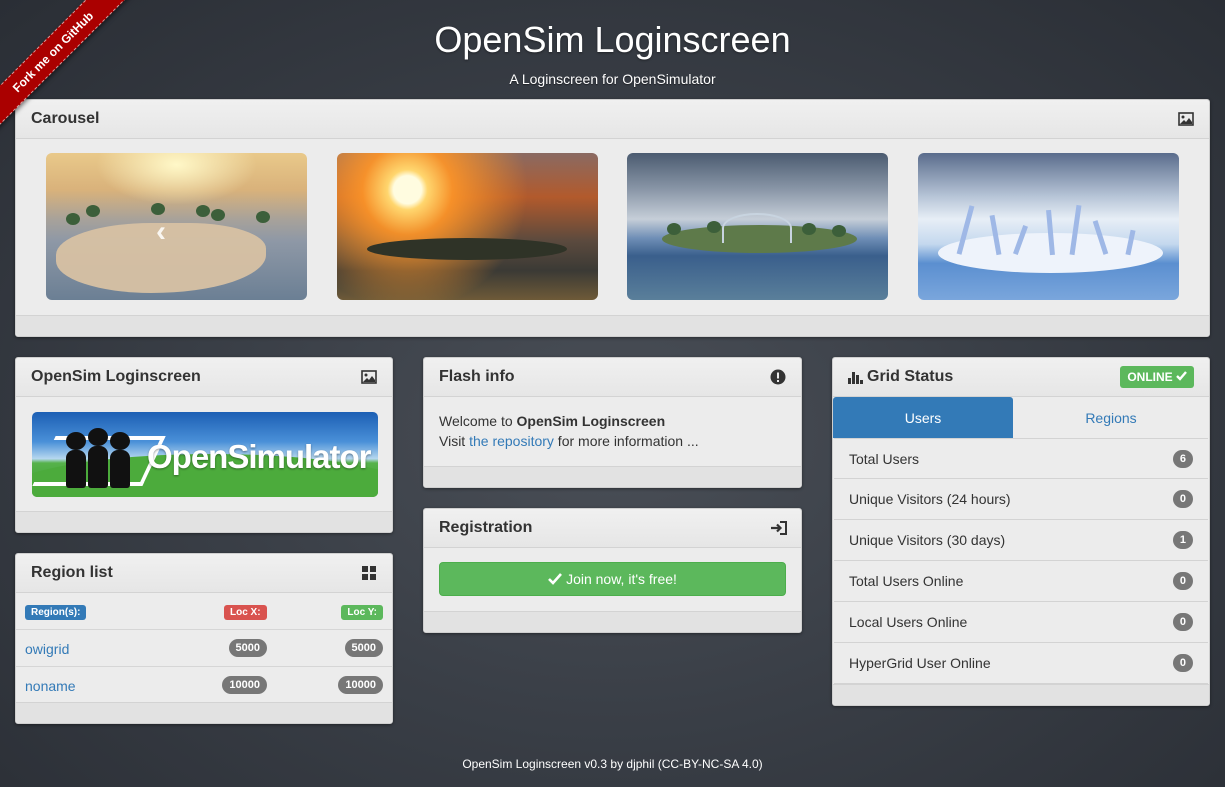 The image size is (1225, 787). Describe the element at coordinates (612, 476) in the screenshot. I see `flash-info-footer` at that location.